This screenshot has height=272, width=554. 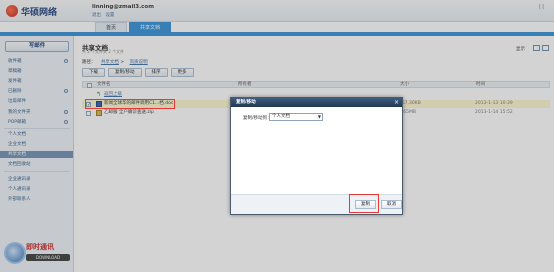 I want to click on destination-label: 复制/移动到：, so click(x=257, y=118).